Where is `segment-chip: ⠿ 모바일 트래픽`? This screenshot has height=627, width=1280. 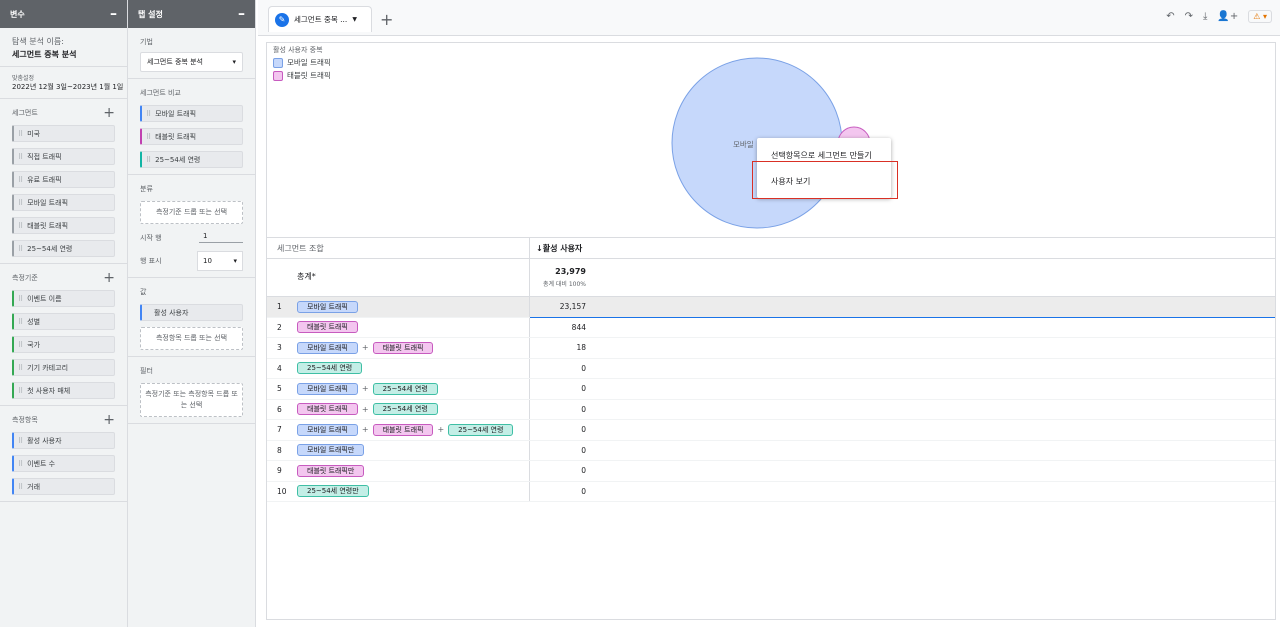
segment-chip: ⠿ 모바일 트래픽 is located at coordinates (63, 202).